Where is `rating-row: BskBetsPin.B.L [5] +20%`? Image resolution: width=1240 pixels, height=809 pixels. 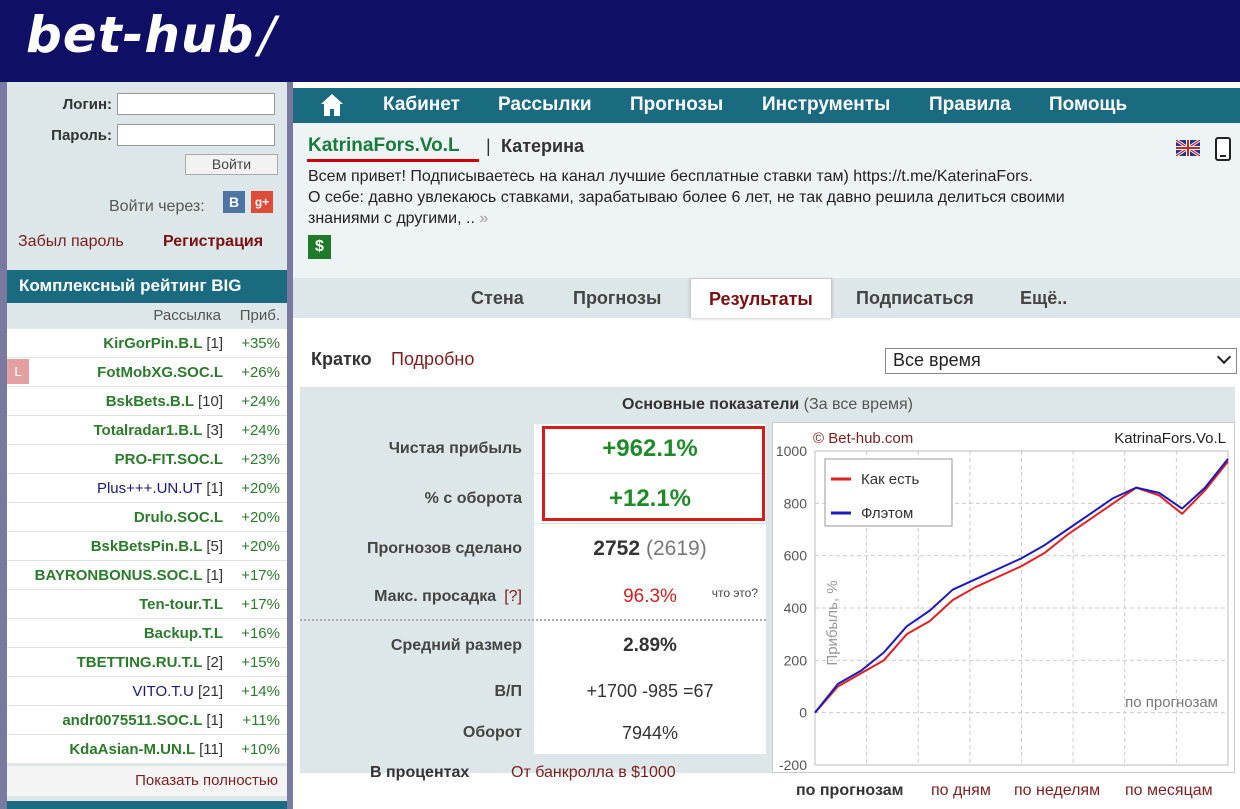 rating-row: BskBetsPin.B.L [5] +20% is located at coordinates (147, 546).